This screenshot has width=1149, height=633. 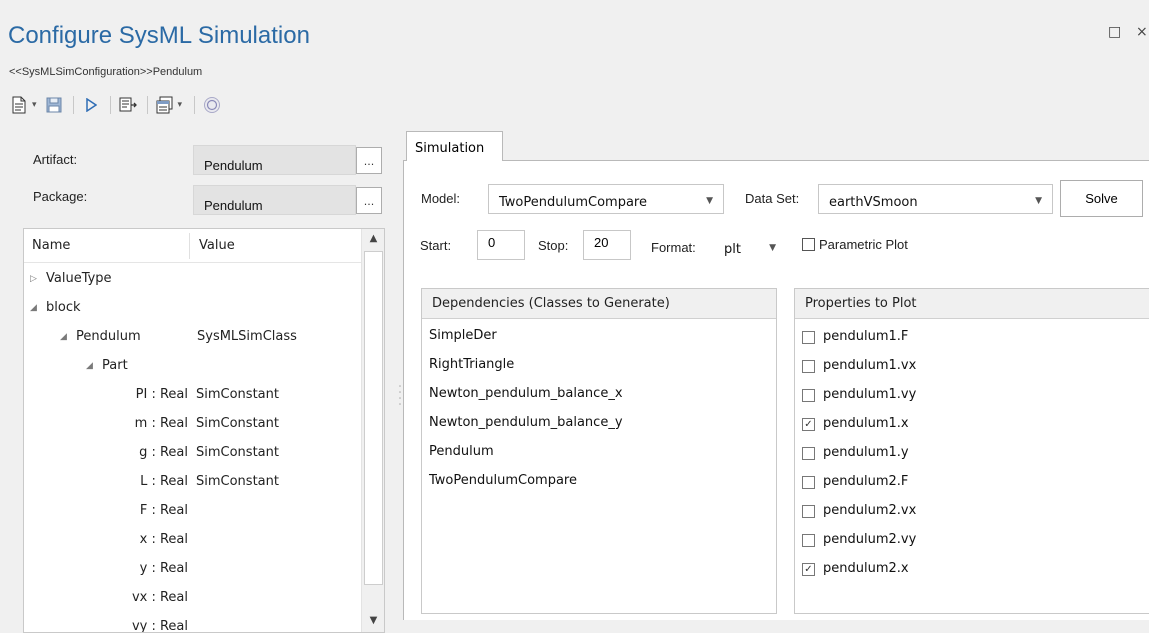 I want to click on run-icon, so click(x=91, y=105).